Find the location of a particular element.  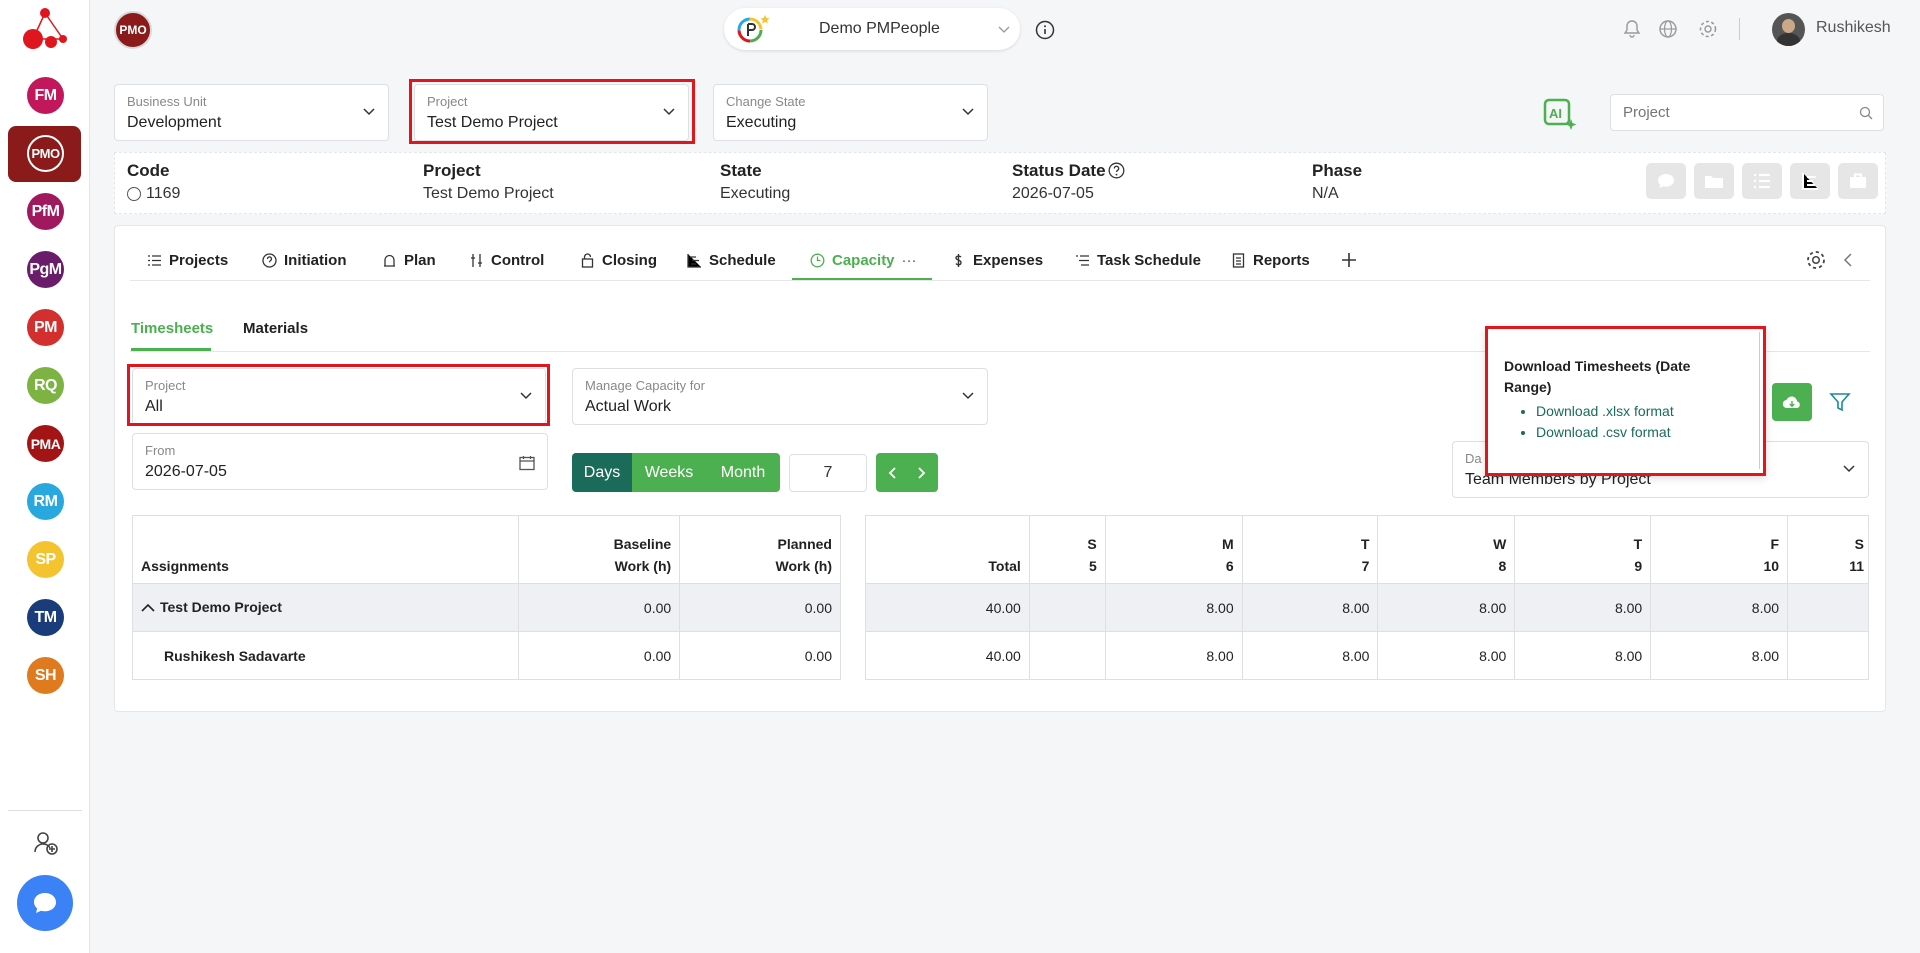

weeks-button: Weeks is located at coordinates (669, 472).